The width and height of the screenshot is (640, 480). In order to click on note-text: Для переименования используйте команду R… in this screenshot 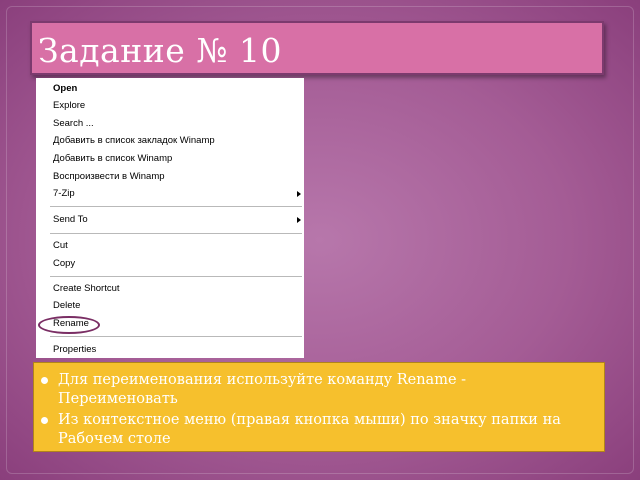, I will do `click(262, 389)`.